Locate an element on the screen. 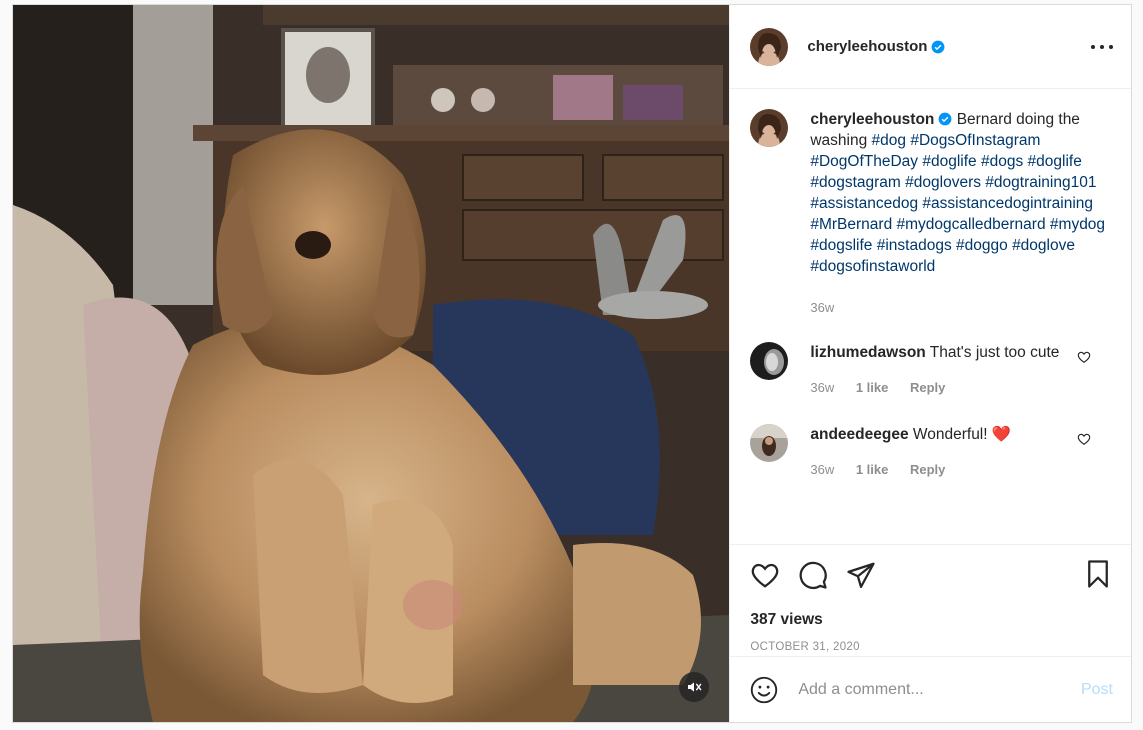 Image resolution: width=1143 pixels, height=730 pixels. post-date: OCTOBER 31, 2020 is located at coordinates (930, 647).